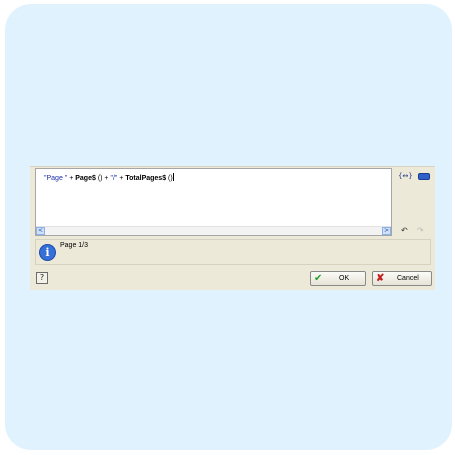 This screenshot has height=455, width=455. What do you see at coordinates (56, 178) in the screenshot?
I see `string-literal-page: "Page "` at bounding box center [56, 178].